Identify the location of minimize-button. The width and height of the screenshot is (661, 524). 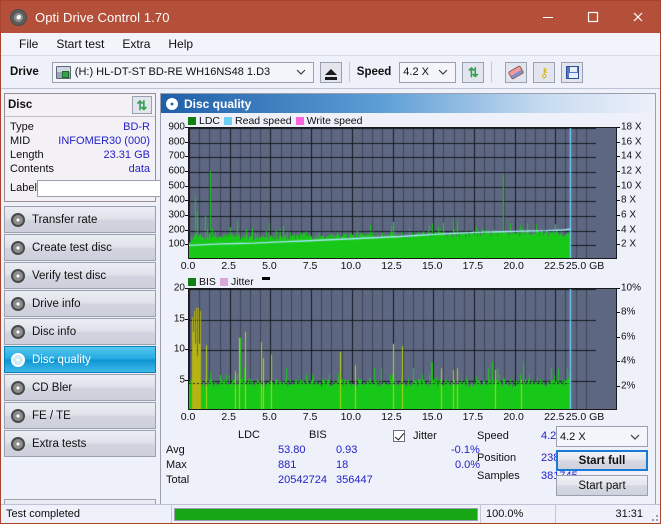
(547, 17).